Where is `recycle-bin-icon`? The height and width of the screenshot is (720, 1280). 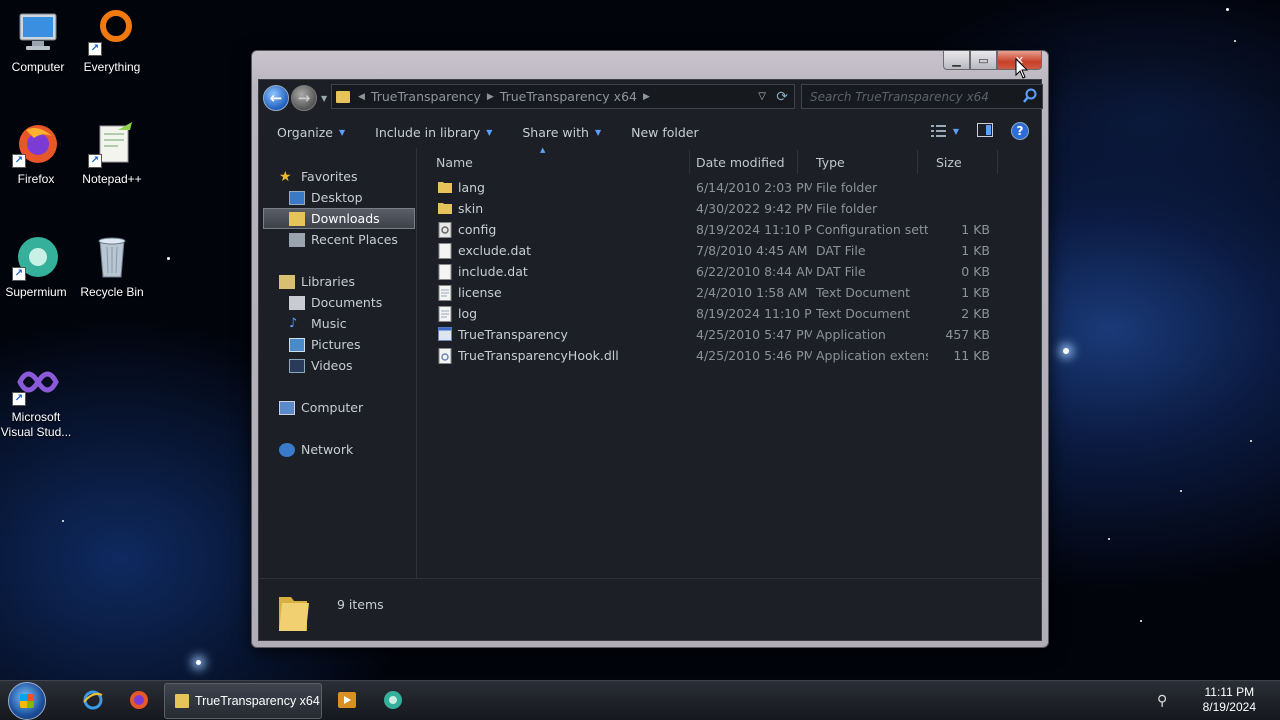
recycle-bin-icon is located at coordinates (112, 257).